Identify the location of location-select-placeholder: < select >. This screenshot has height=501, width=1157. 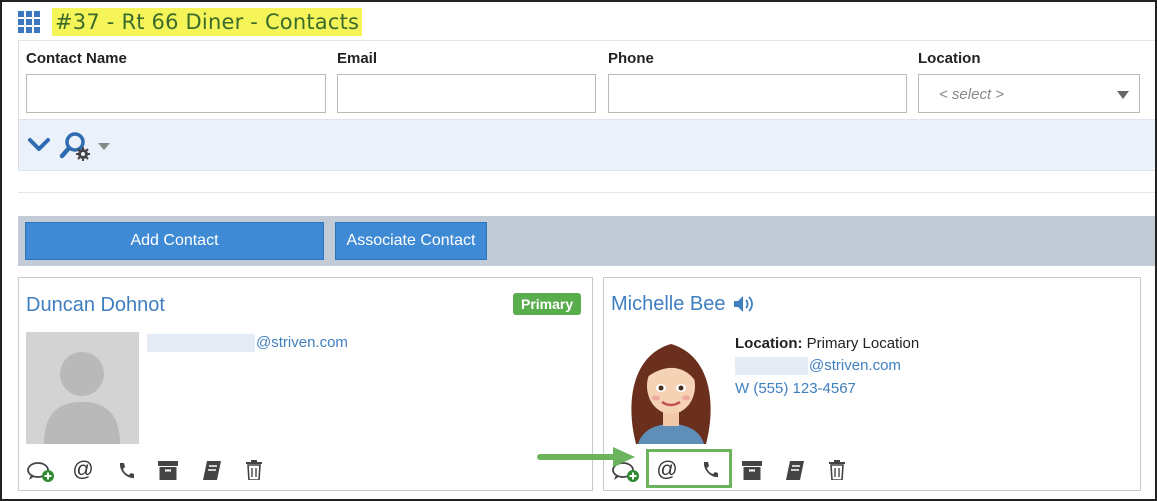
(972, 94).